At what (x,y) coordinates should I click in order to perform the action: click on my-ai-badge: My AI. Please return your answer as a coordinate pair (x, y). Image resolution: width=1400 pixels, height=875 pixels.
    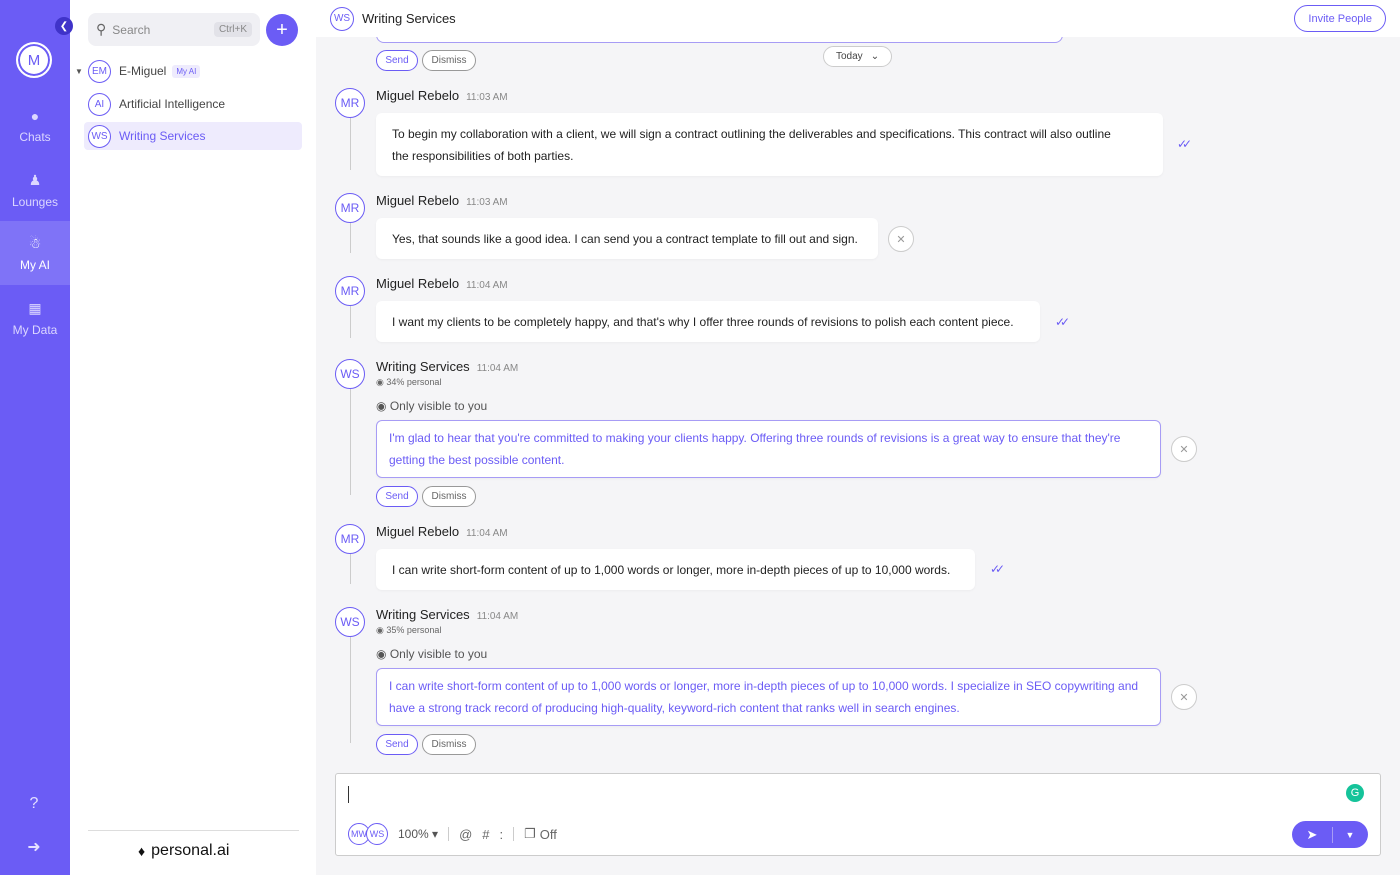
    Looking at the image, I should click on (186, 71).